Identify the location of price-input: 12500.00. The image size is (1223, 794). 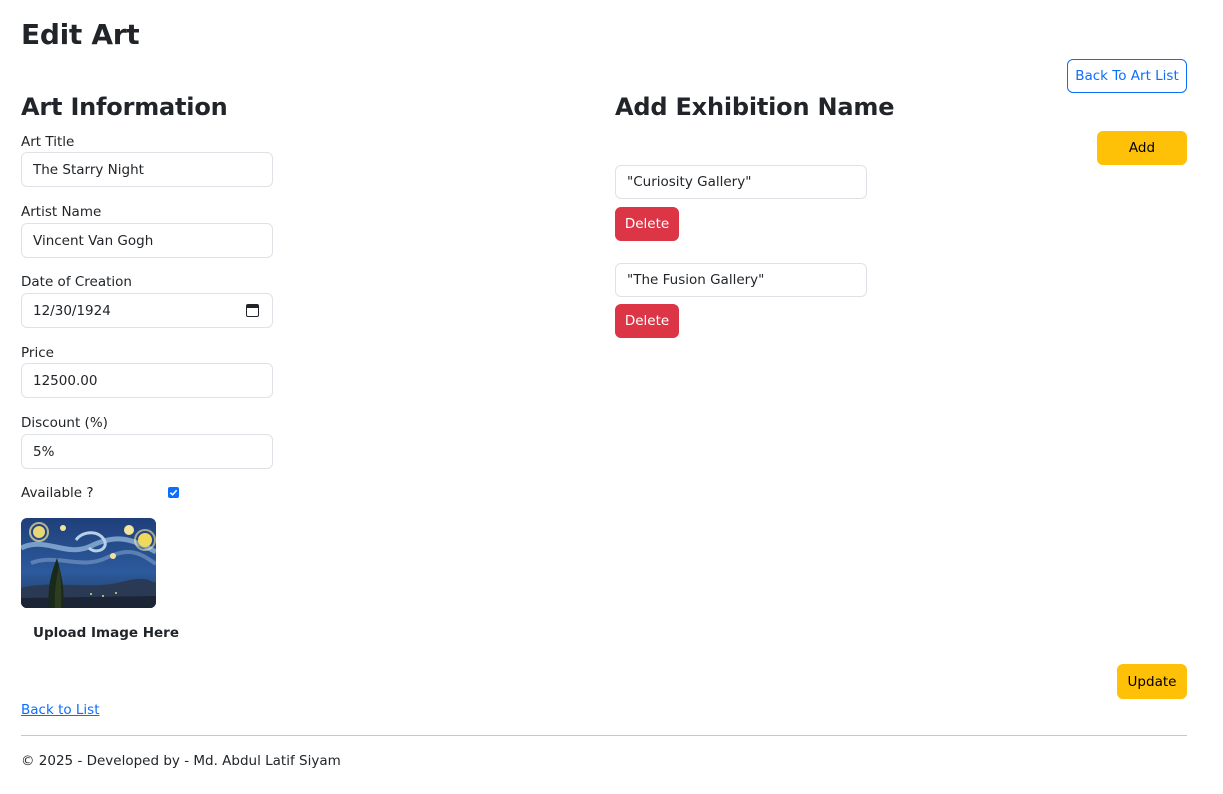
(147, 380).